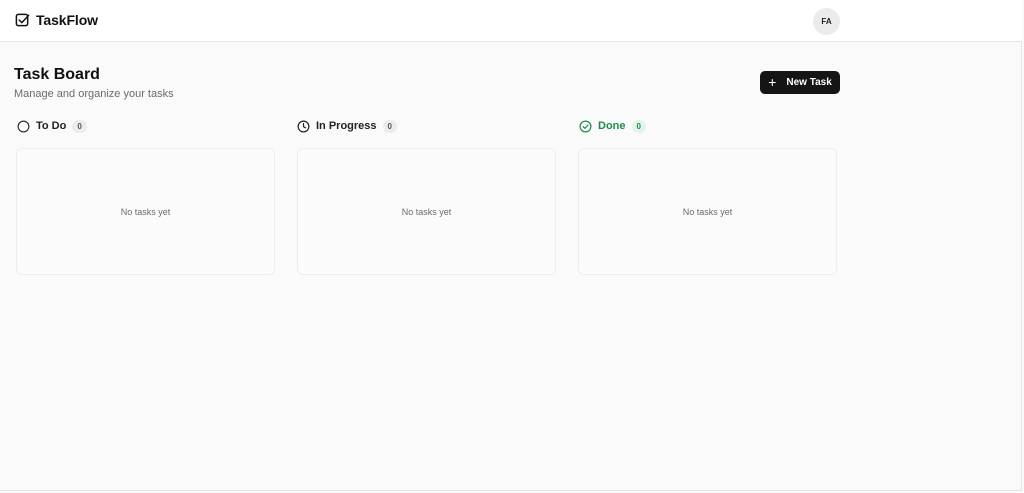 This screenshot has width=1024, height=493. I want to click on new-task-label: New Task, so click(809, 82).